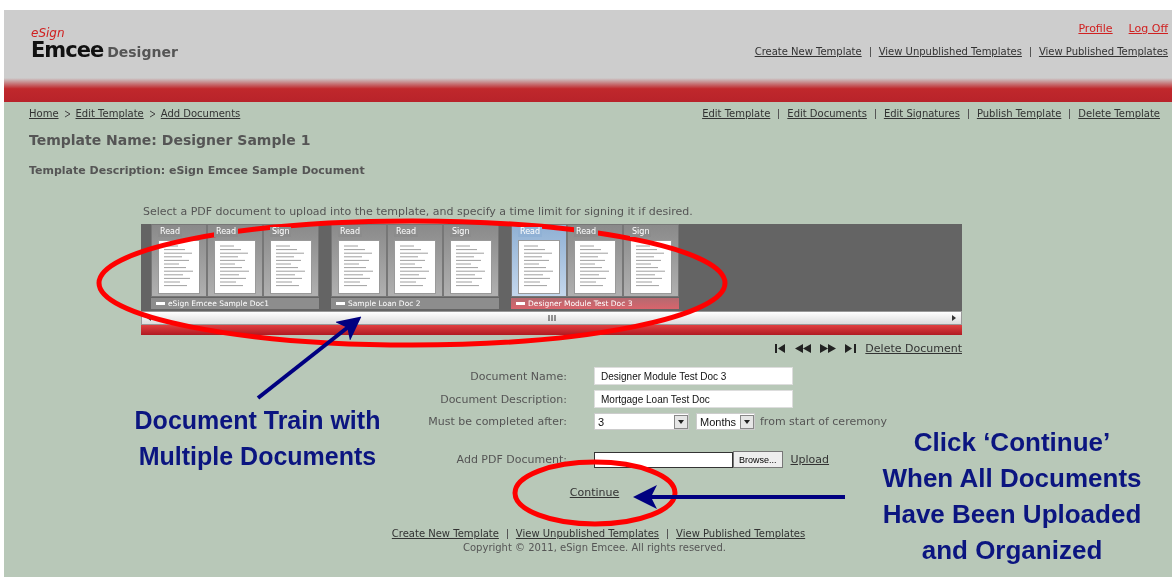 This screenshot has width=1172, height=577. I want to click on scrollbar, so click(551, 318).